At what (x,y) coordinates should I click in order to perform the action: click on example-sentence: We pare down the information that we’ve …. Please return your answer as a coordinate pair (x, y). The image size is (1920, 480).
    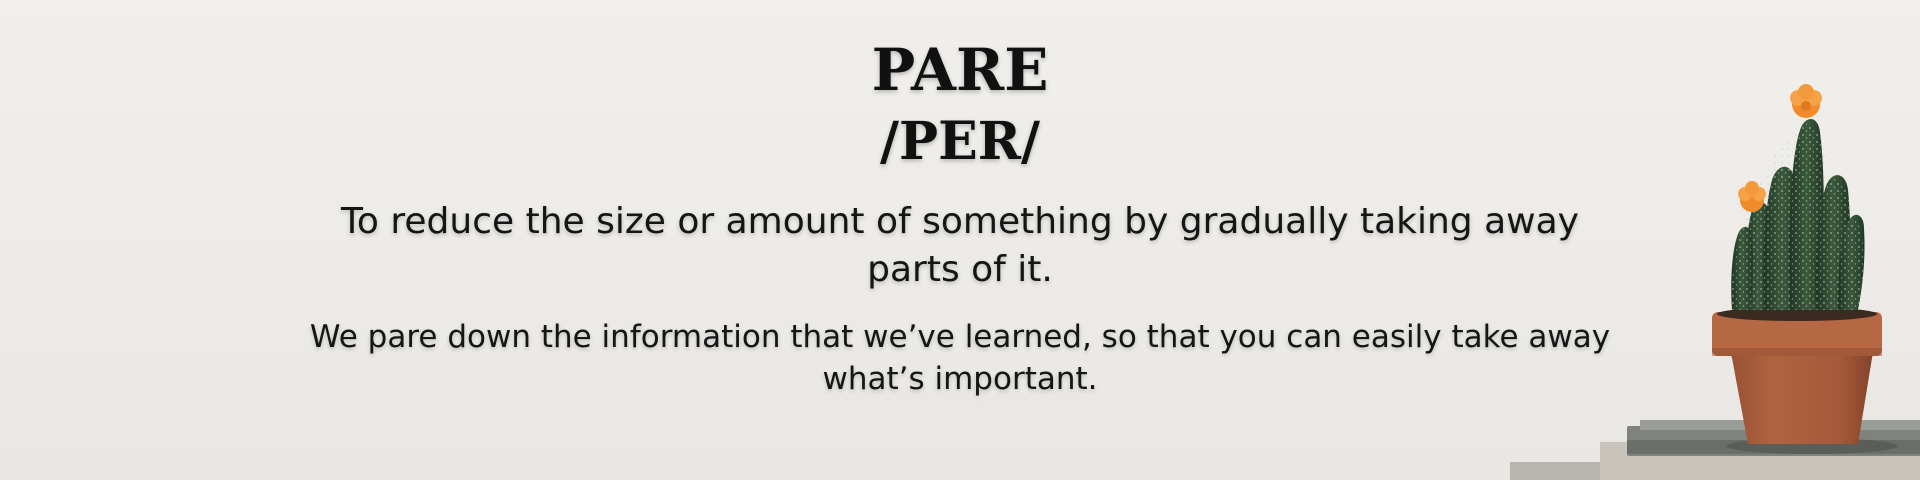
    Looking at the image, I should click on (960, 358).